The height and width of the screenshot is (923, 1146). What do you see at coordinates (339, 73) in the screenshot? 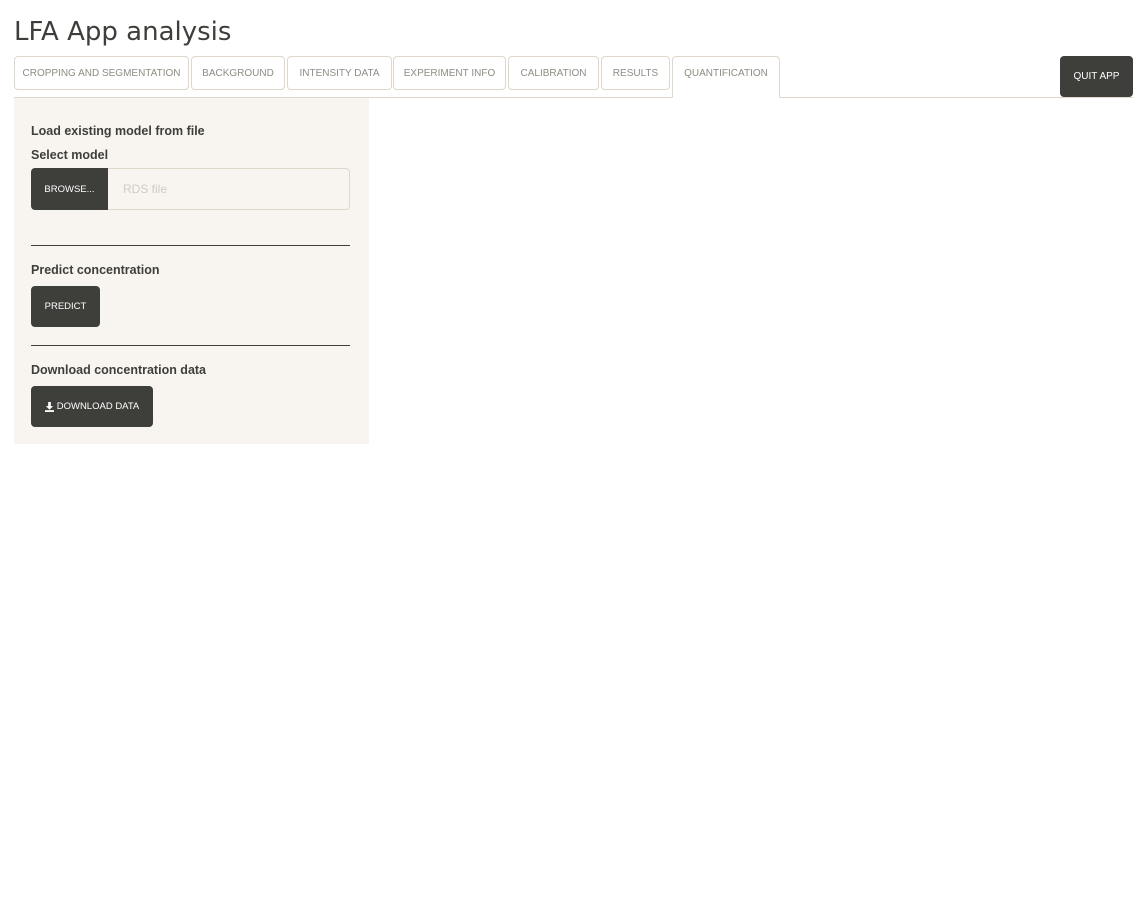
I see `tab-intensity-data: Intensity data` at bounding box center [339, 73].